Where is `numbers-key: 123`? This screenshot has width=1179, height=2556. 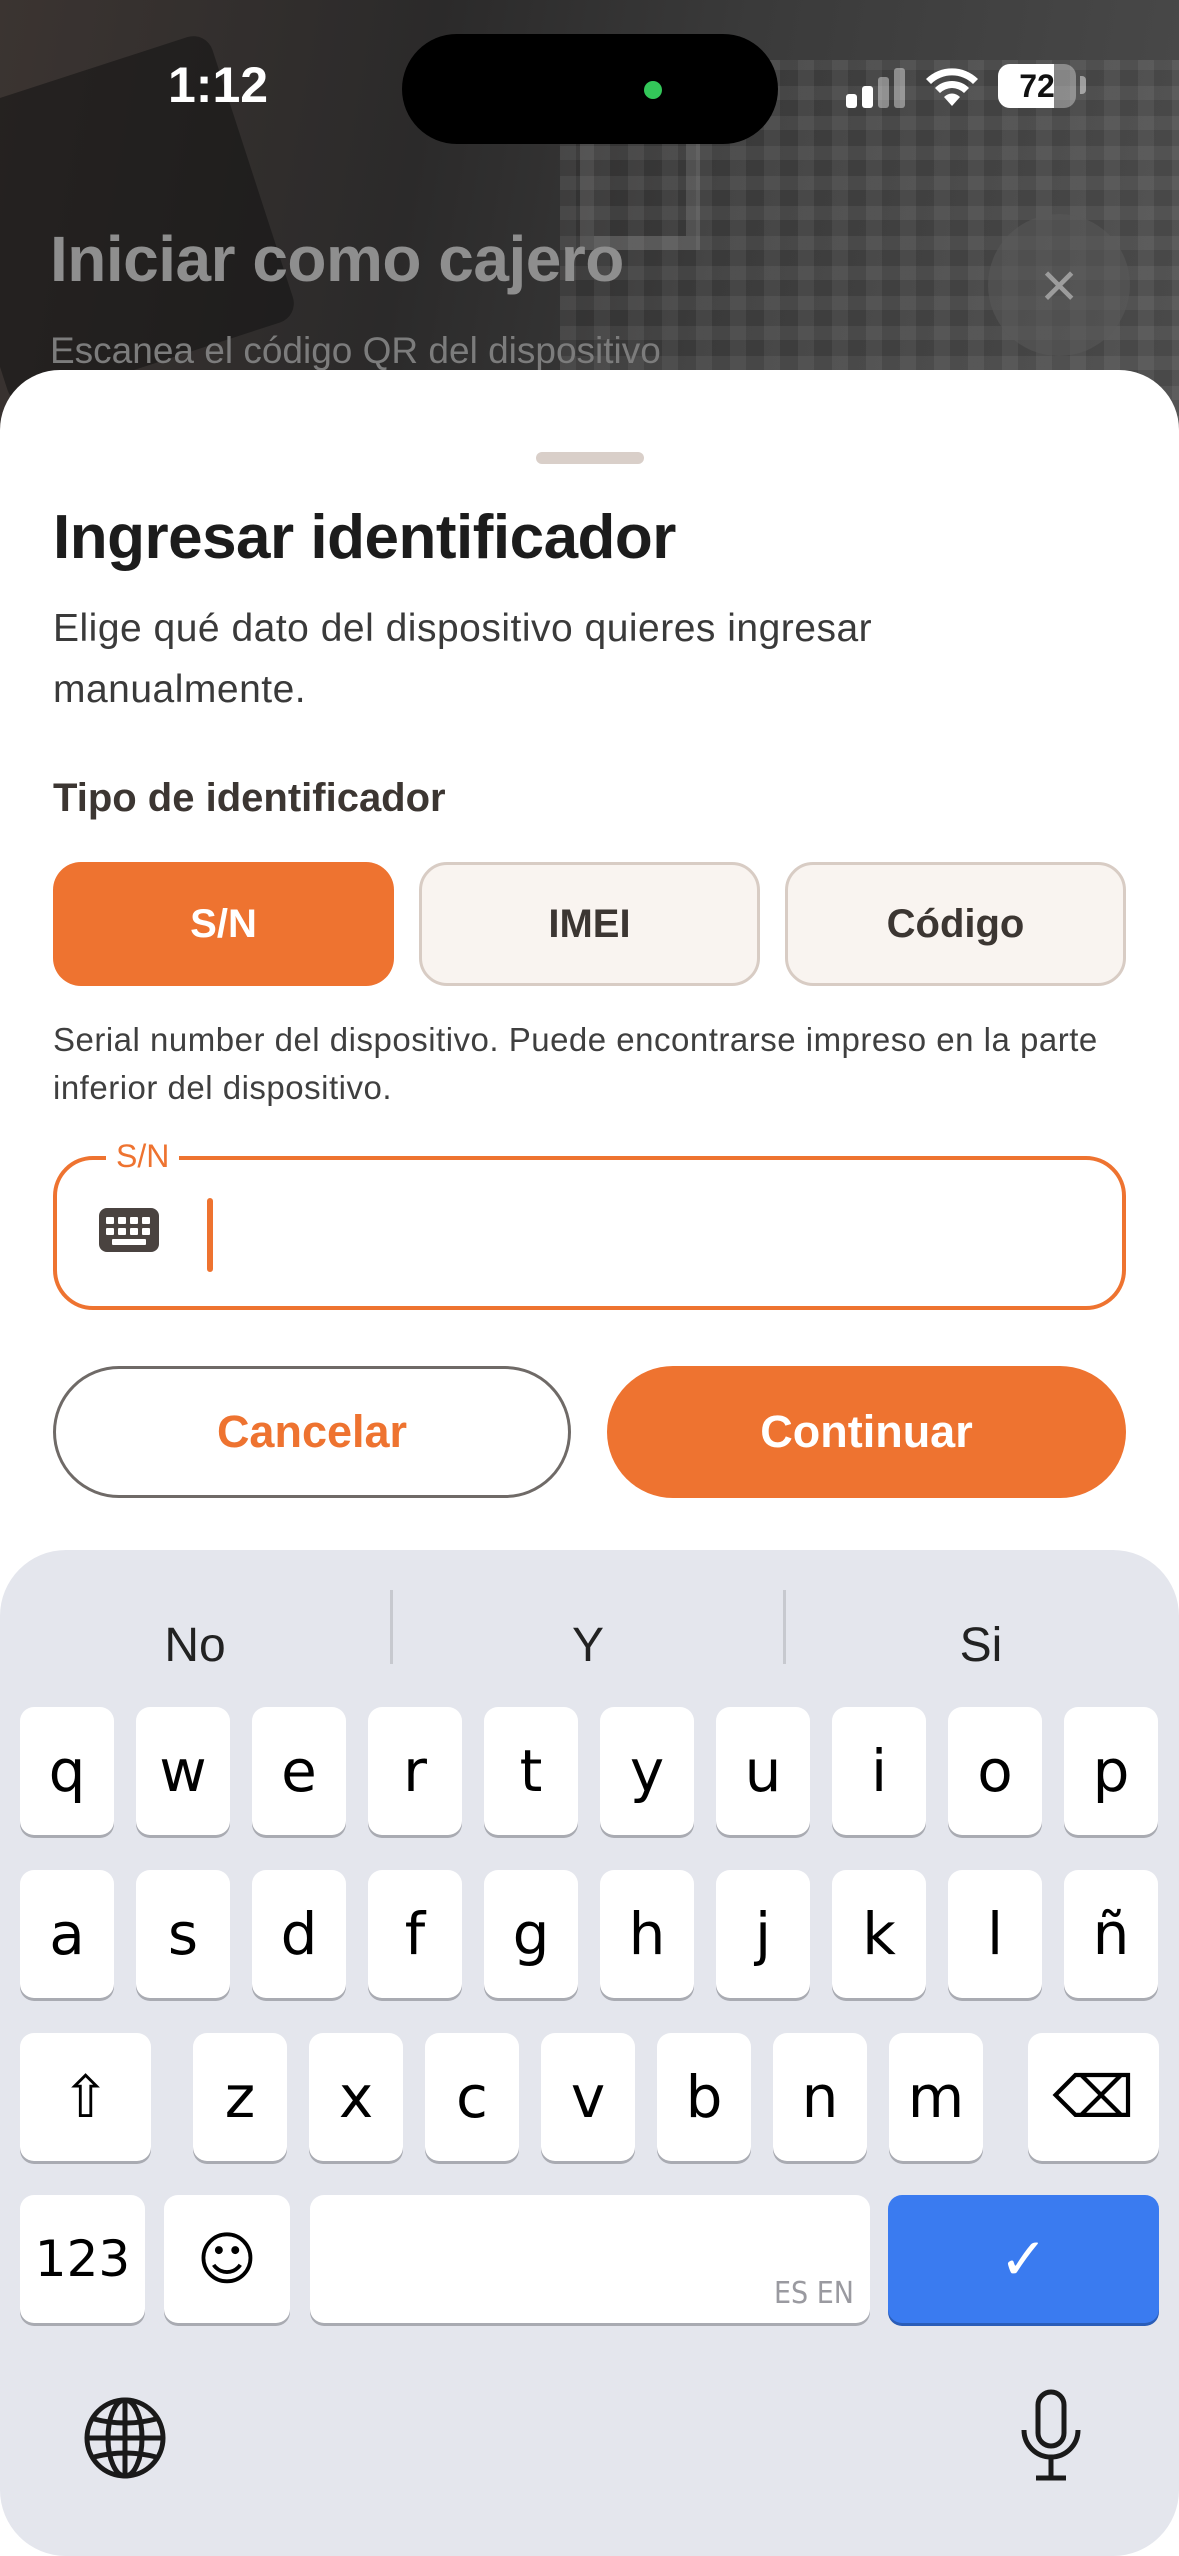 numbers-key: 123 is located at coordinates (82, 2259).